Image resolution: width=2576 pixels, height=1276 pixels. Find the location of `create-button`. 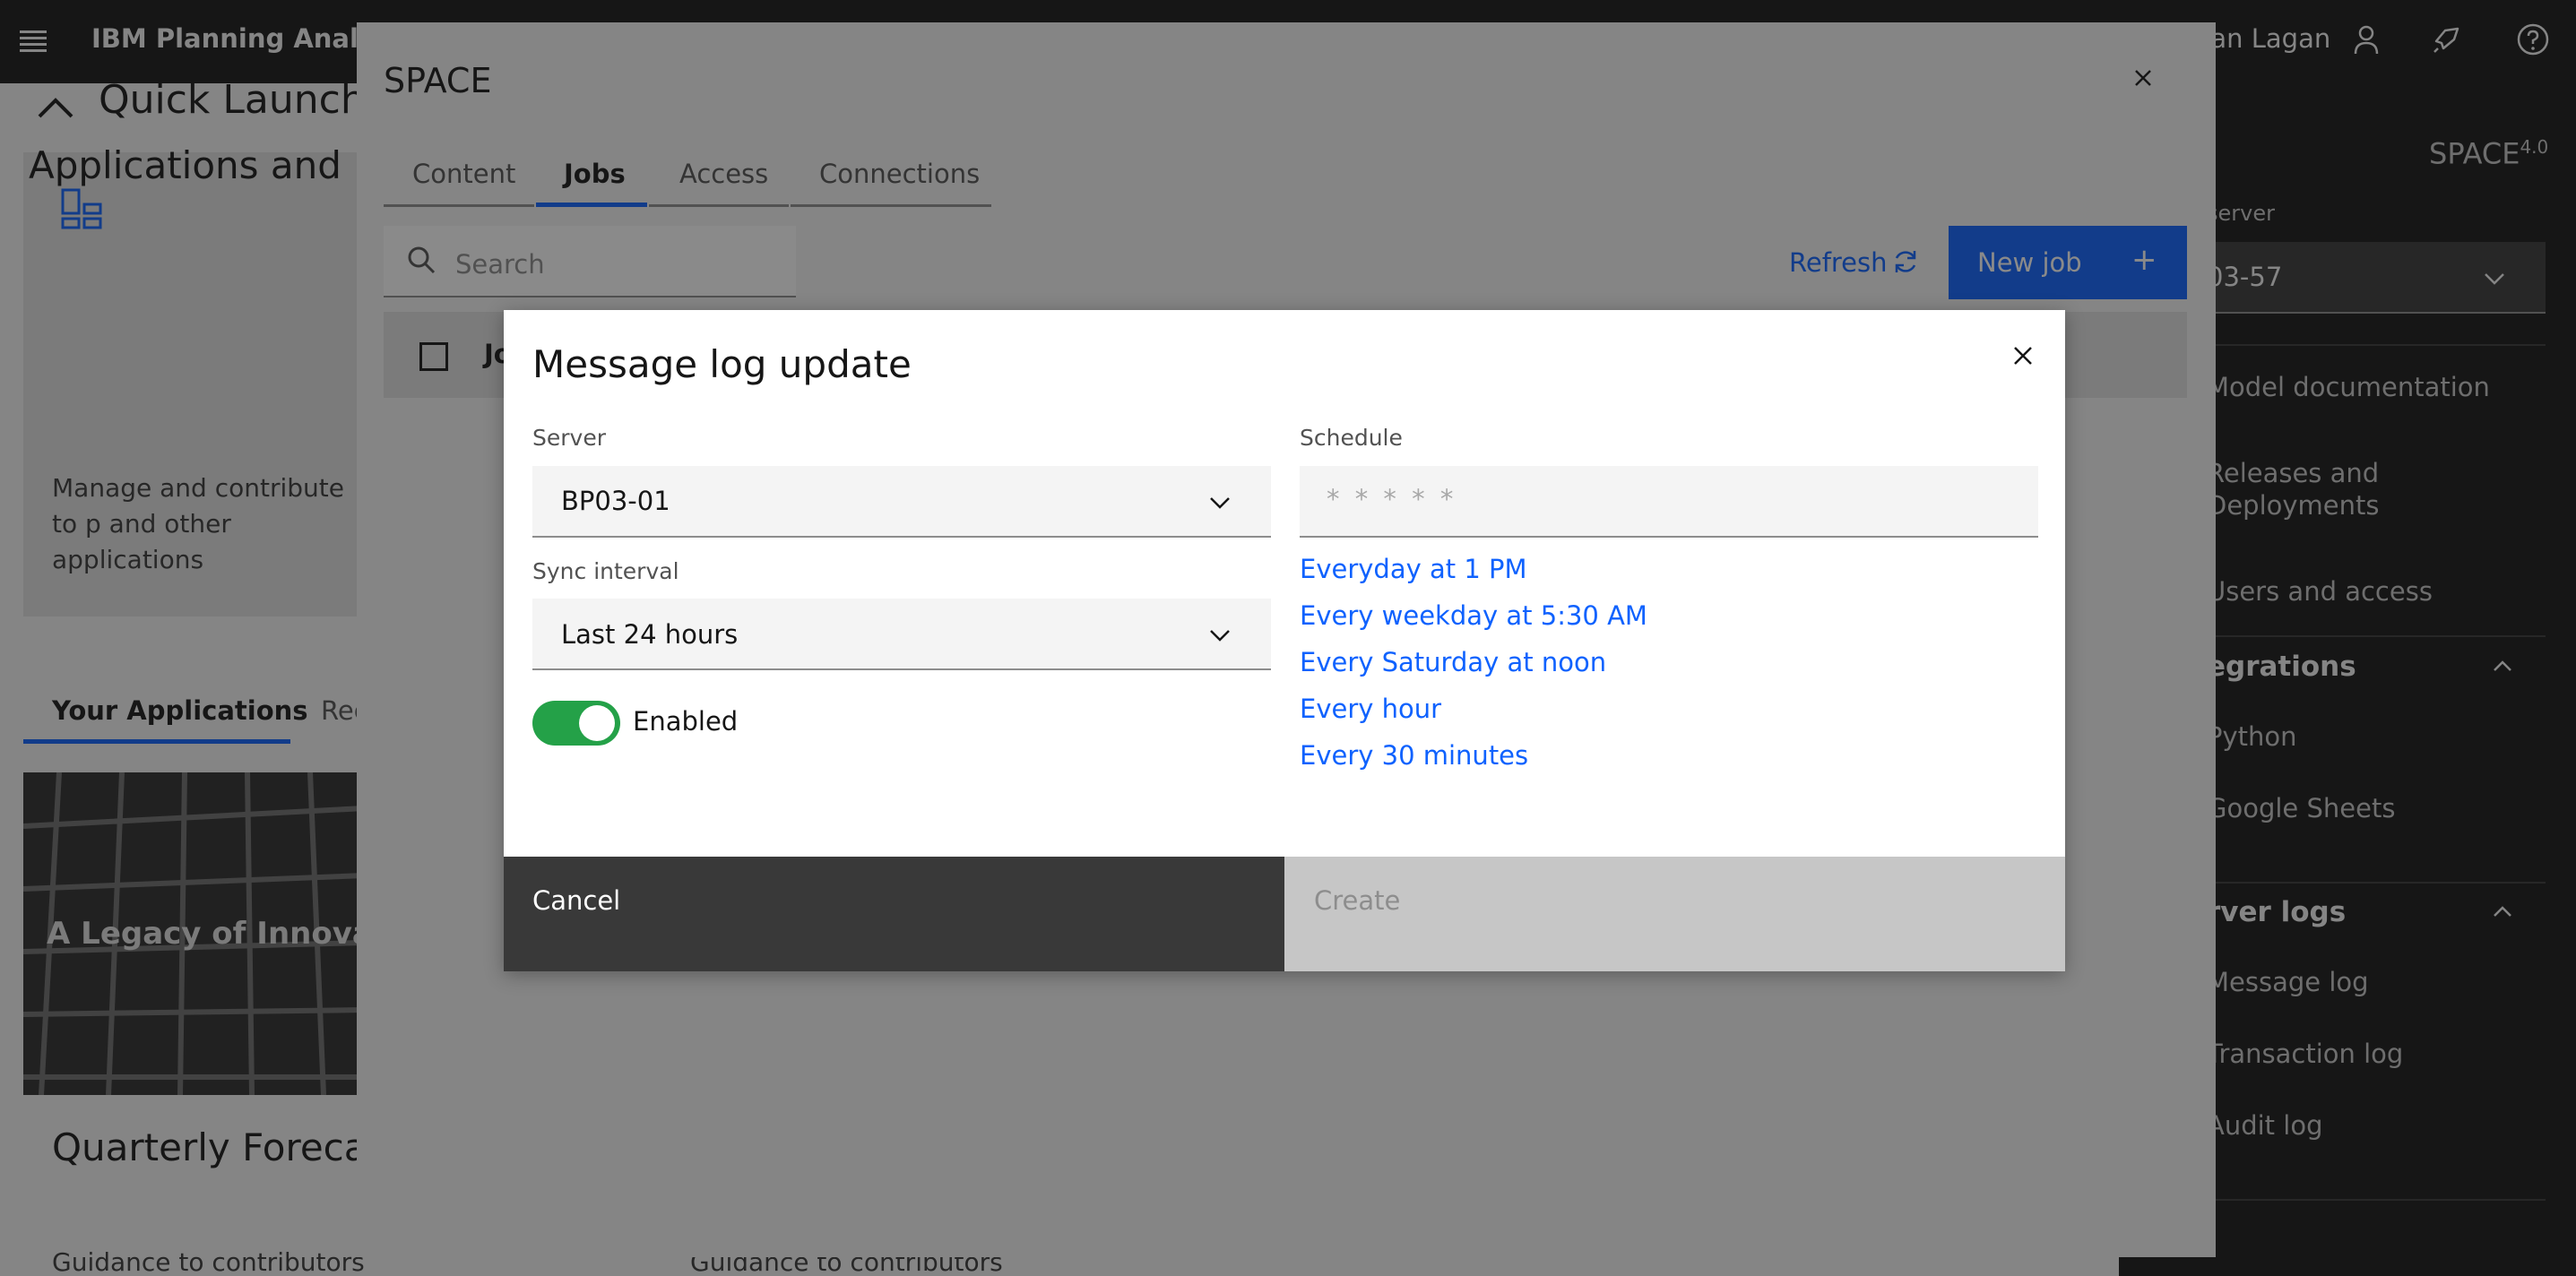

create-button is located at coordinates (1674, 914).